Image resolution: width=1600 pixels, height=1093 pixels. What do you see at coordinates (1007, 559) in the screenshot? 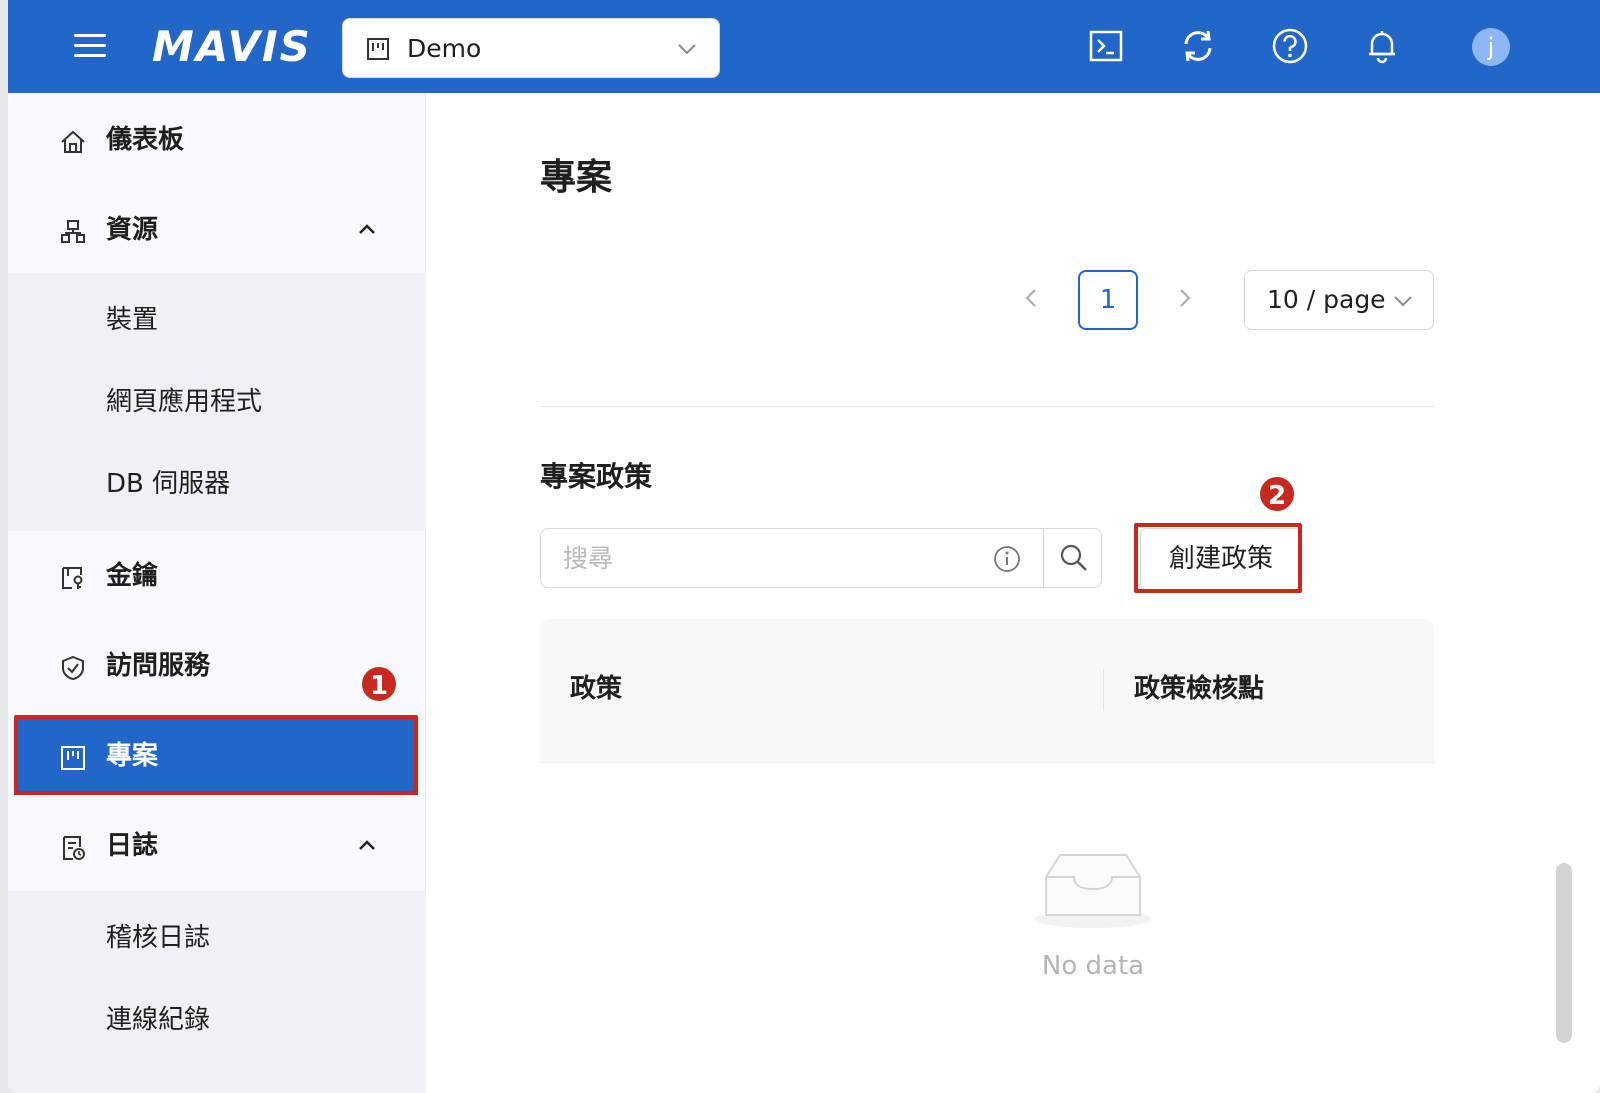
I see `info-icon` at bounding box center [1007, 559].